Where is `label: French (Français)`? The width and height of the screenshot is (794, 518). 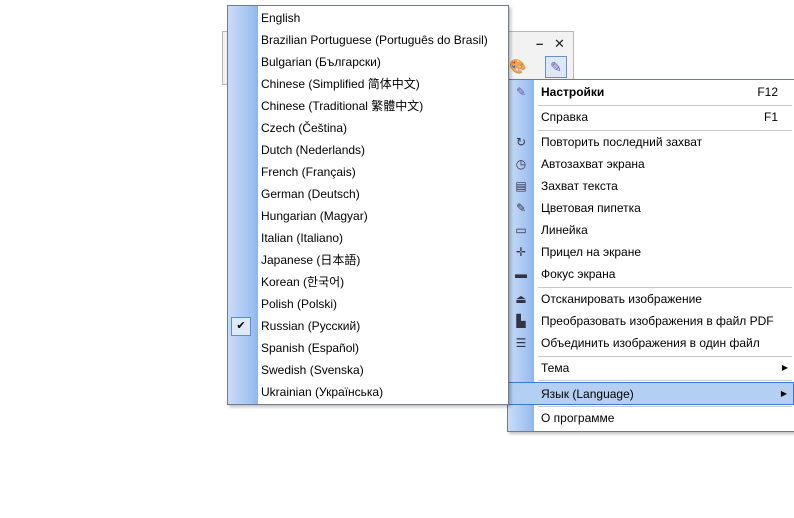
label: French (Français) is located at coordinates (308, 172).